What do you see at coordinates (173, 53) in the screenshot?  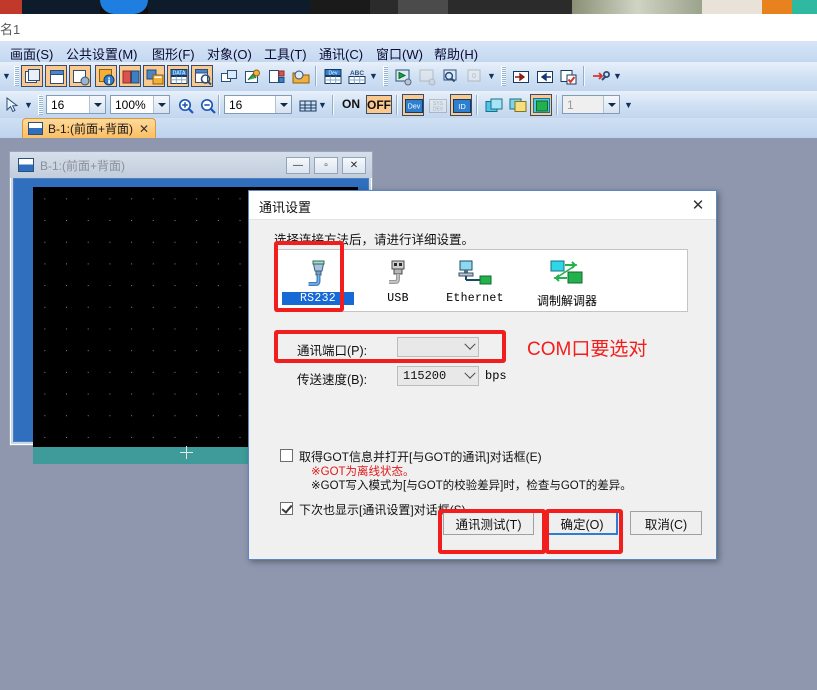 I see `menu-item-figure: 图形(F)` at bounding box center [173, 53].